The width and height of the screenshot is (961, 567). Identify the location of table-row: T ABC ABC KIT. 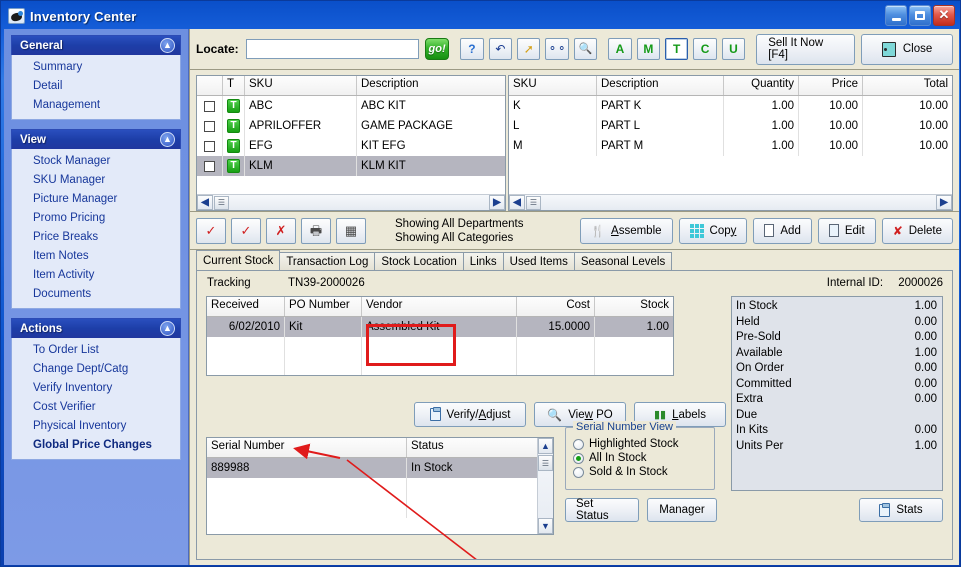
(351, 106).